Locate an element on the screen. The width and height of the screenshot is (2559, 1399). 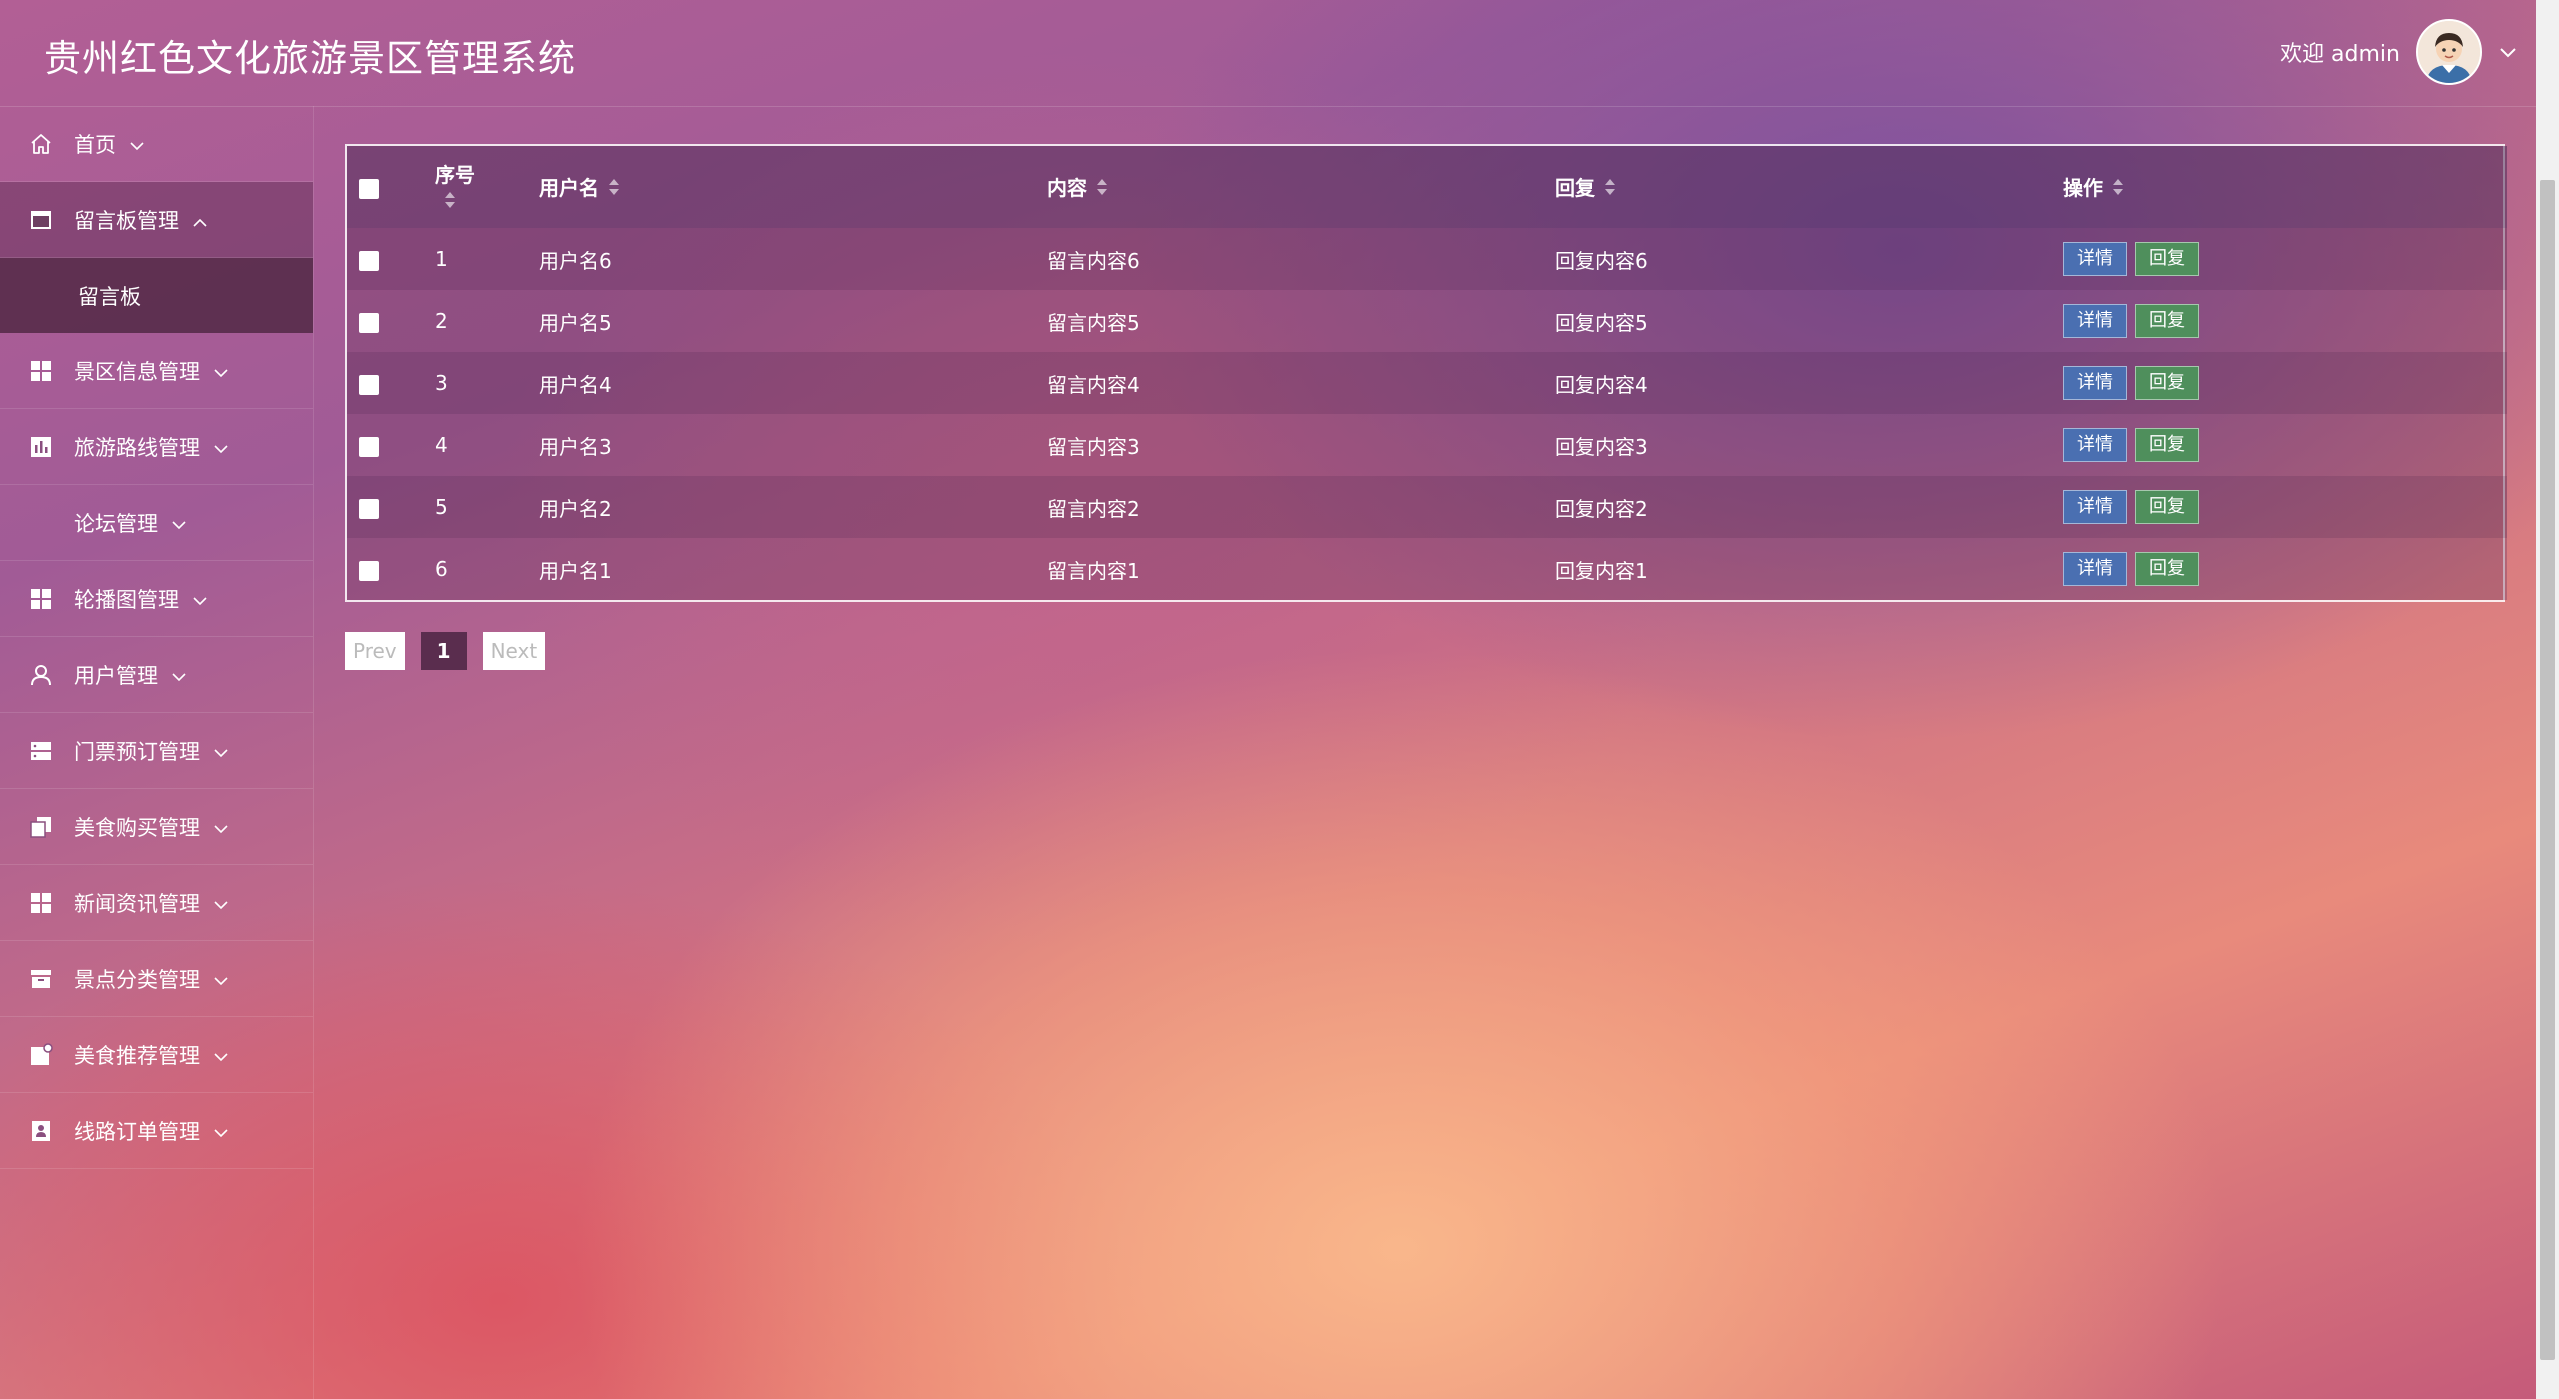
sidebar-item-carousel-mgmt: 轮播图管理 is located at coordinates (156, 599).